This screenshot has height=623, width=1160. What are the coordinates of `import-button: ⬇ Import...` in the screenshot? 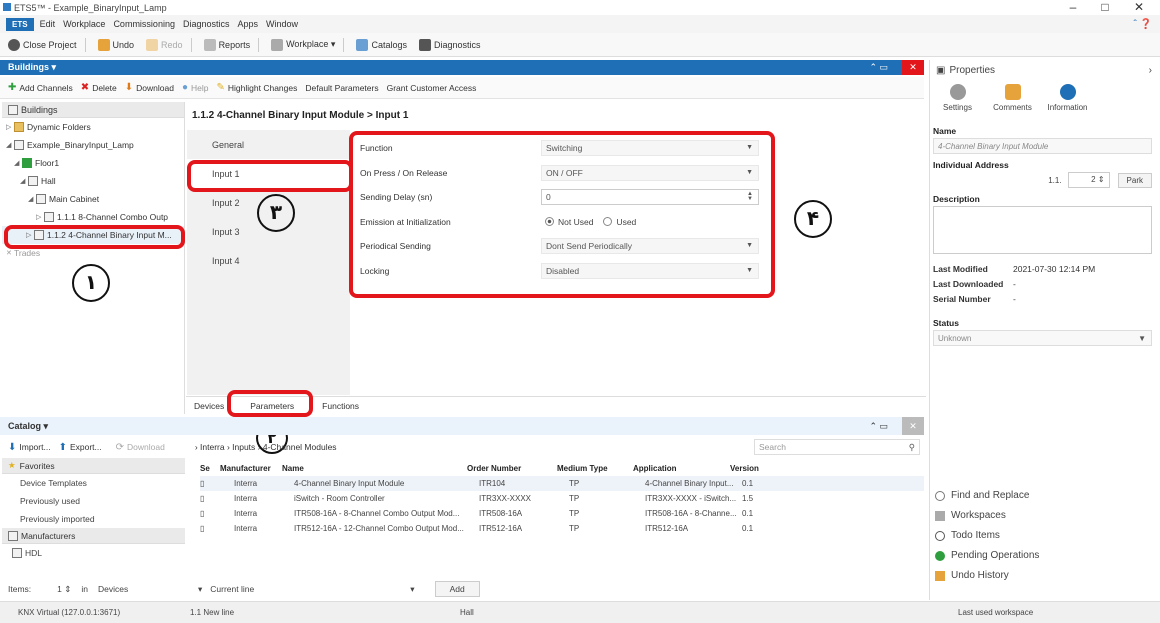 It's located at (29, 447).